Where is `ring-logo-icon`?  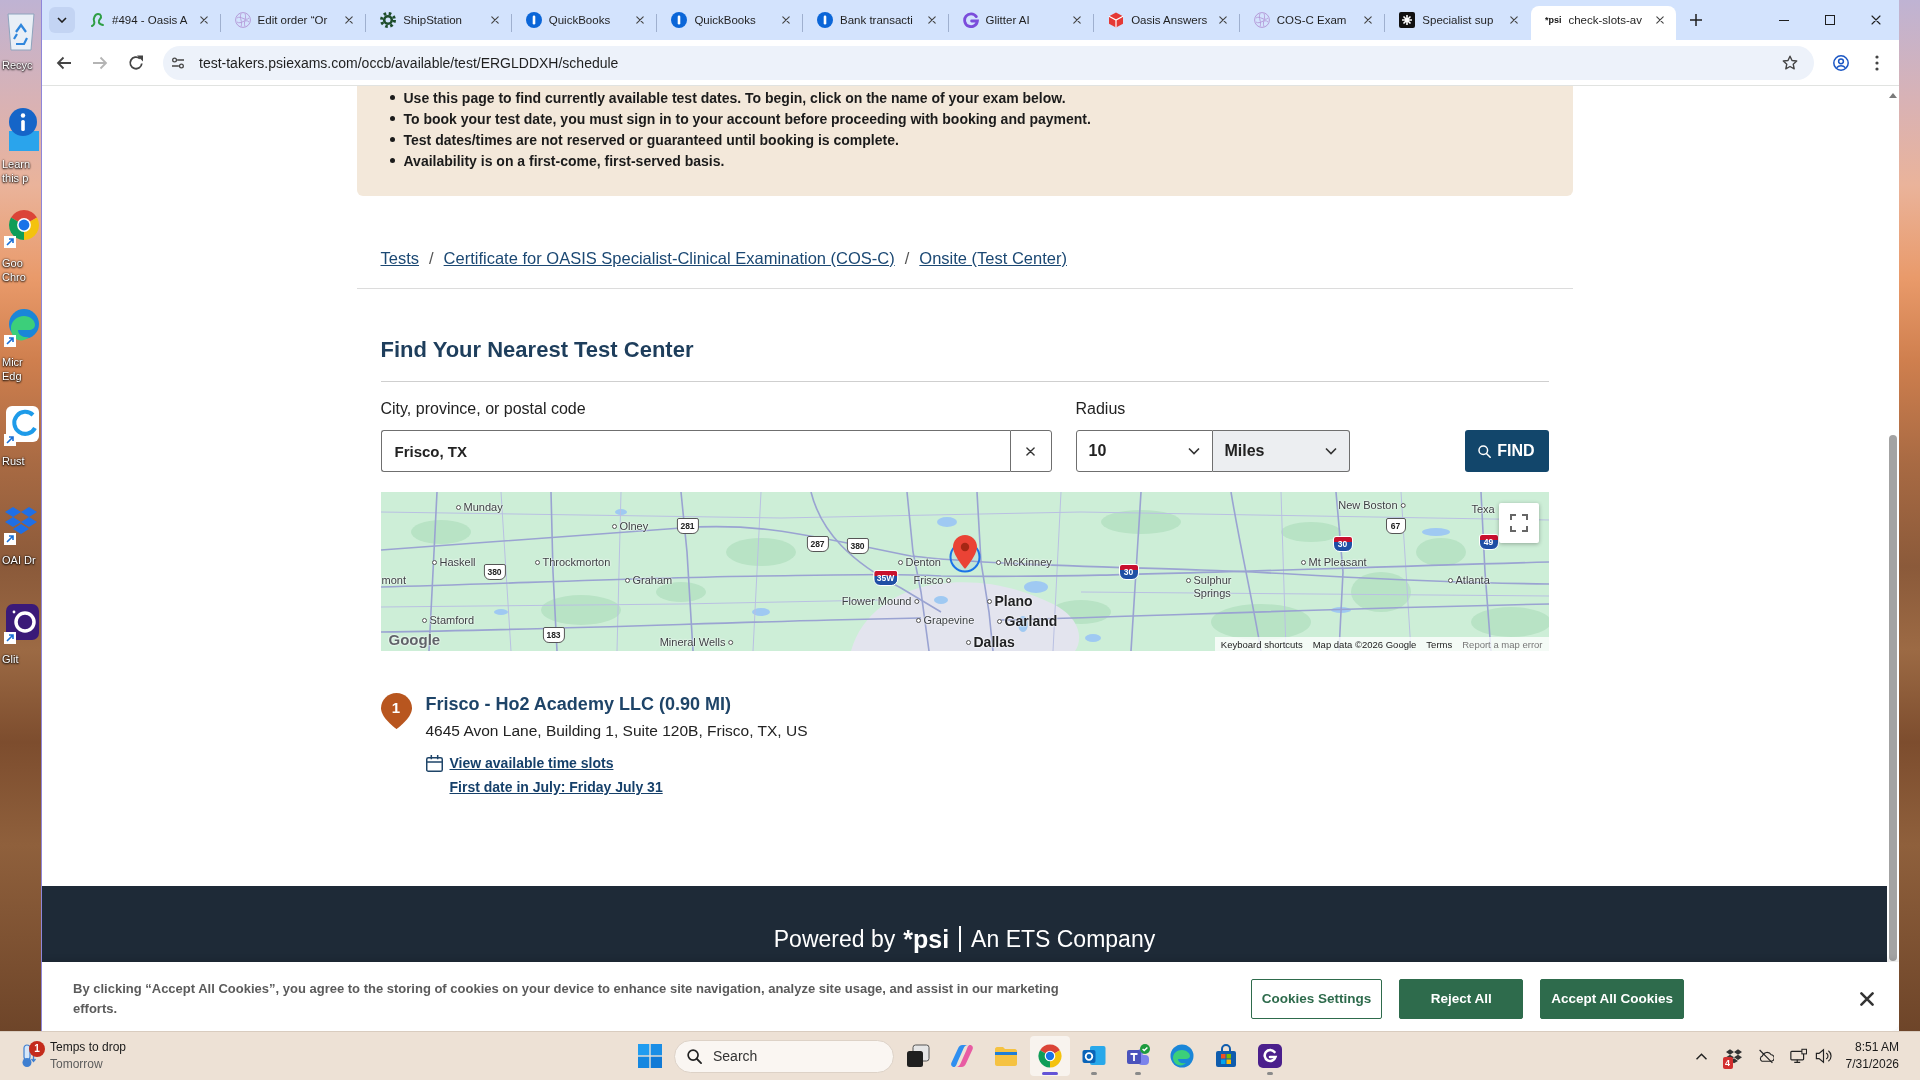
ring-logo-icon is located at coordinates (21, 624).